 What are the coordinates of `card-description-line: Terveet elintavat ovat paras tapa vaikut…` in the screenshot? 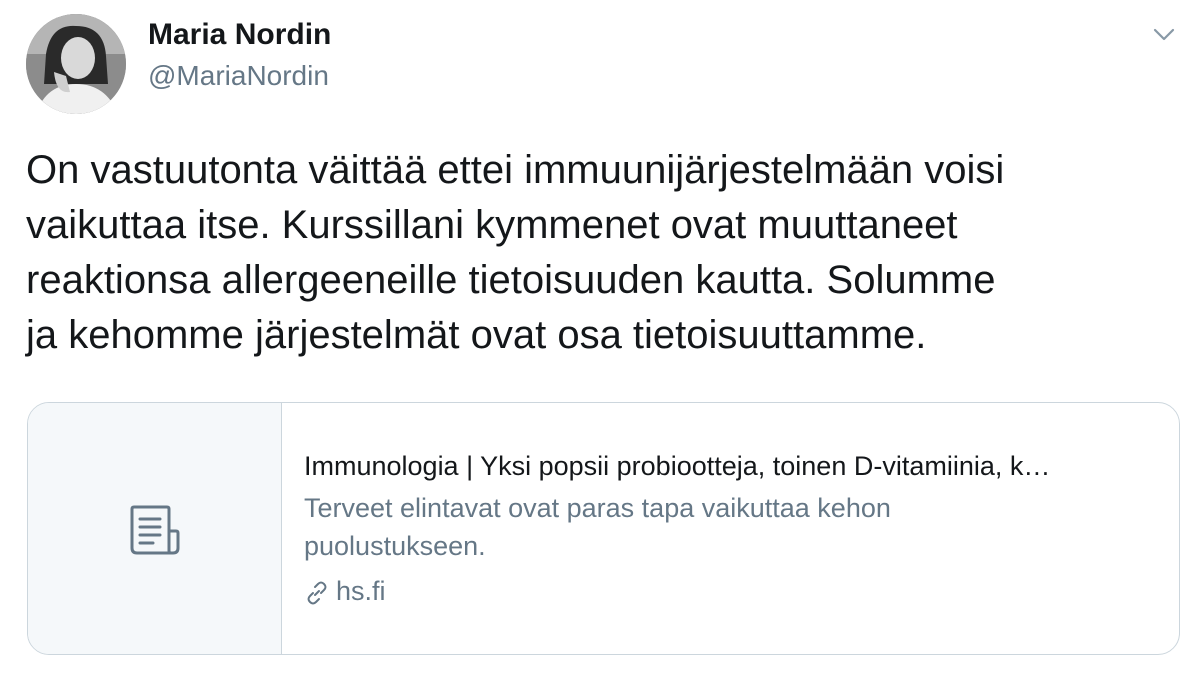 It's located at (597, 508).